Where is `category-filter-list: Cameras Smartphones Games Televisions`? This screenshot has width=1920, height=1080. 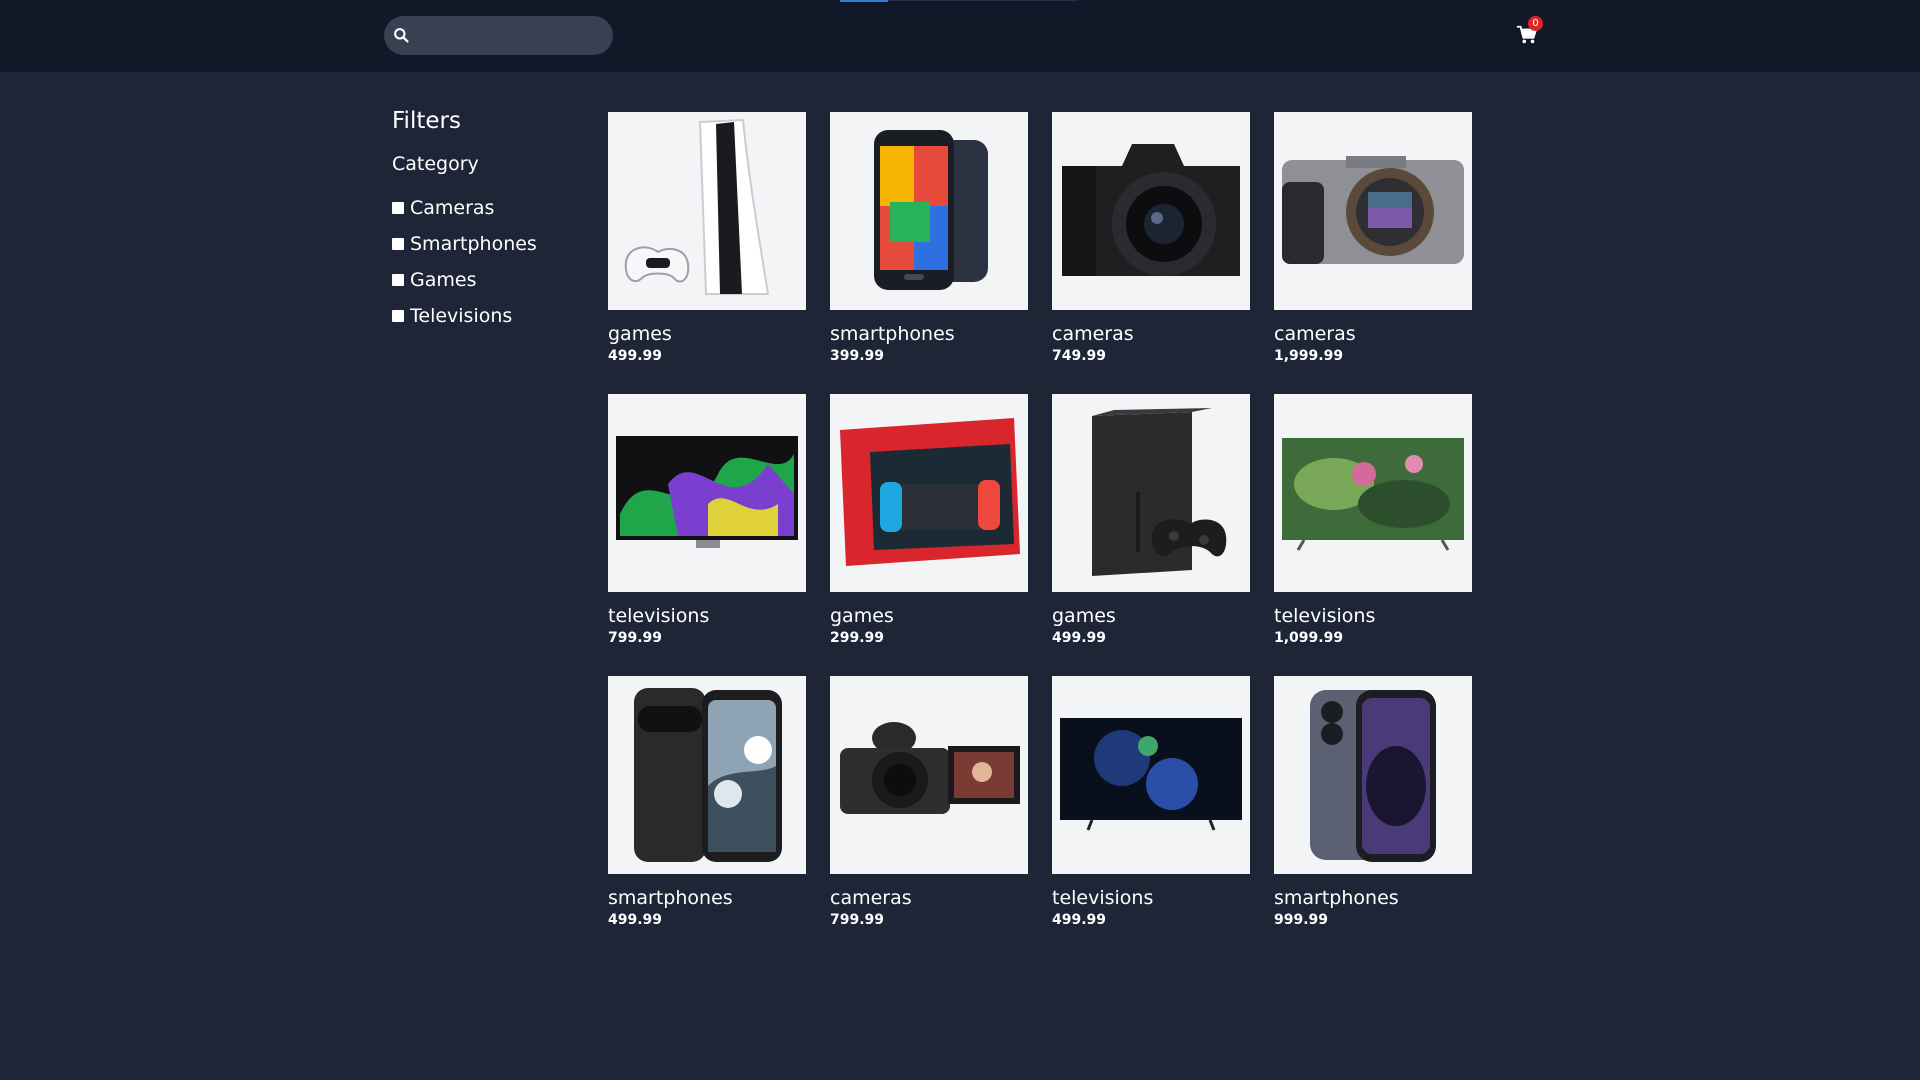 category-filter-list: Cameras Smartphones Games Televisions is located at coordinates (492, 262).